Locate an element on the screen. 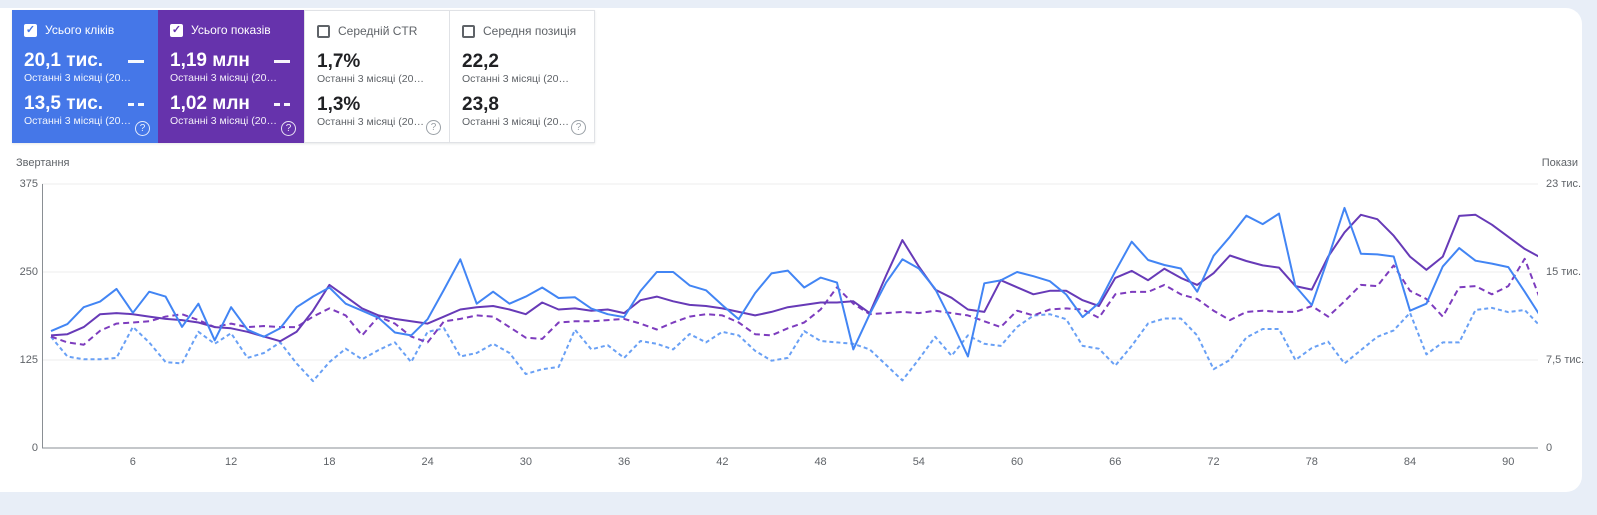 Image resolution: width=1597 pixels, height=515 pixels. metric-value-current: 22,2 is located at coordinates (480, 61).